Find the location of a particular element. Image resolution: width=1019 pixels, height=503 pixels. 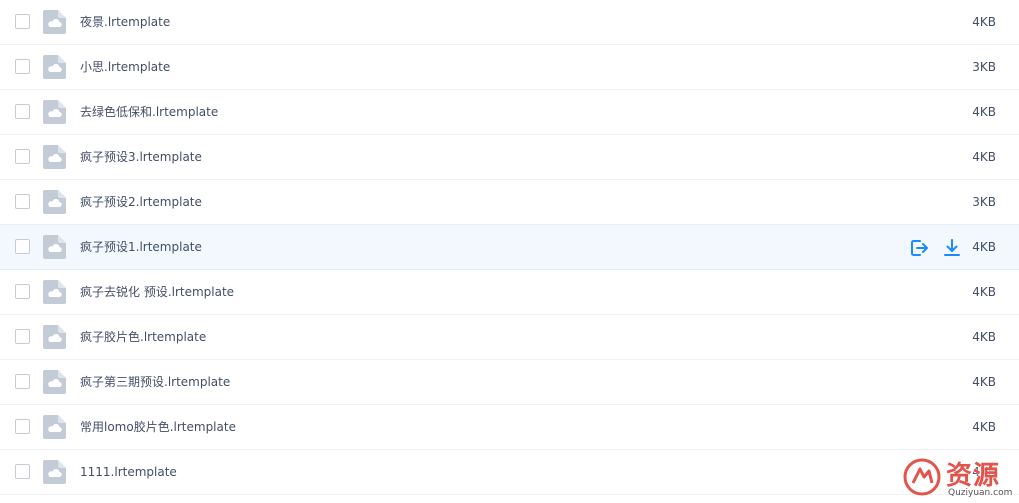

file-row: 疯子预设3.lrtemplate 4KB is located at coordinates (509, 157).